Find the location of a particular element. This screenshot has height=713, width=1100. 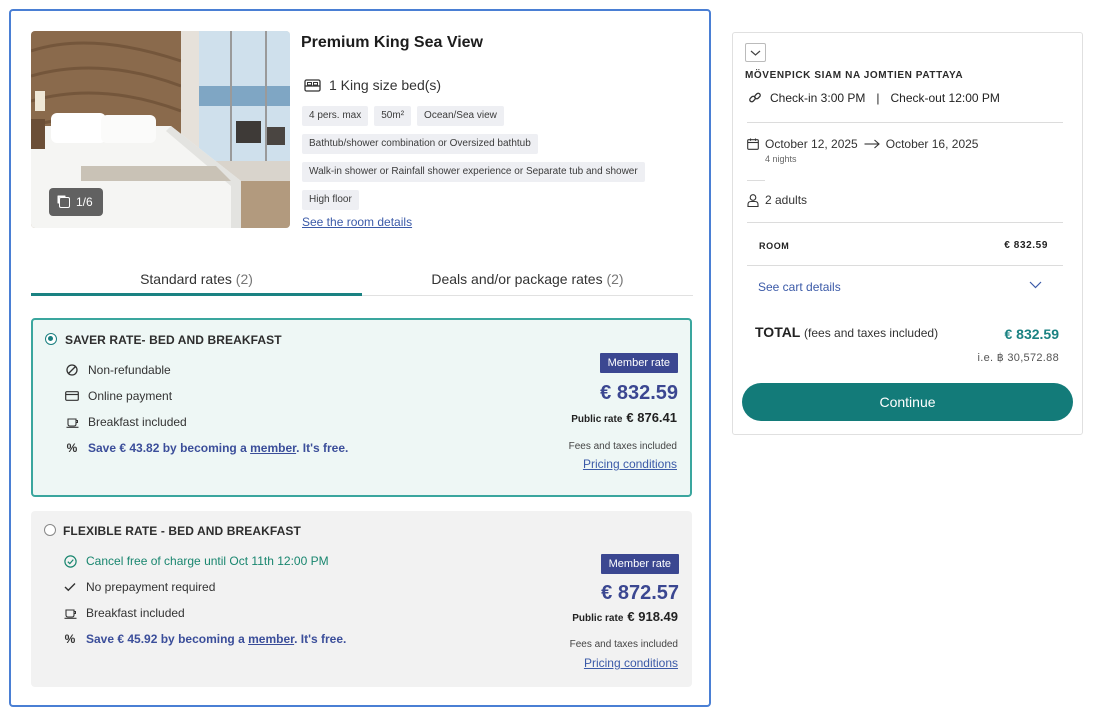

date-from: October 12, 2025 is located at coordinates (811, 144).